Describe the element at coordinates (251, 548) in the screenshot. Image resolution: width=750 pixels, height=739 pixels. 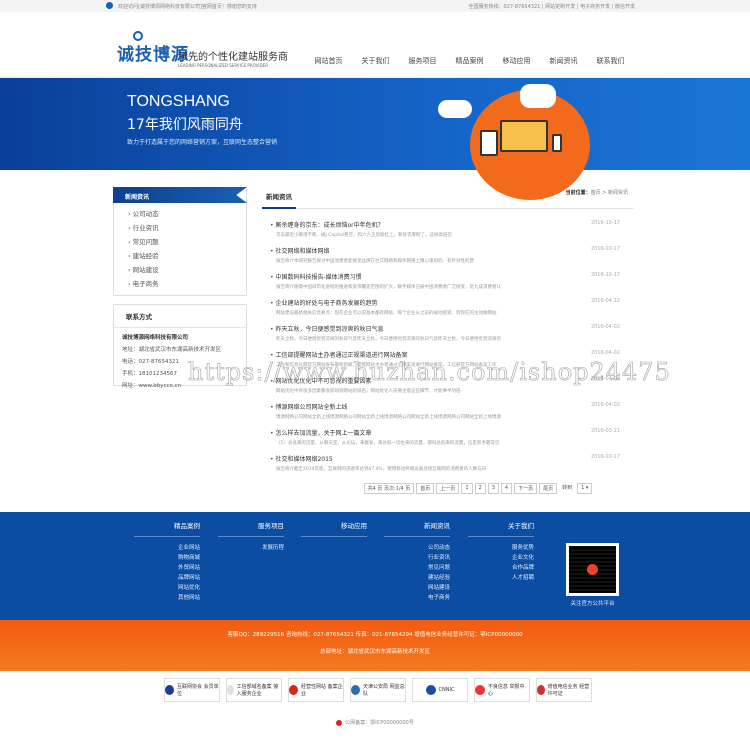
I see `footer-link: 发展历程` at that location.